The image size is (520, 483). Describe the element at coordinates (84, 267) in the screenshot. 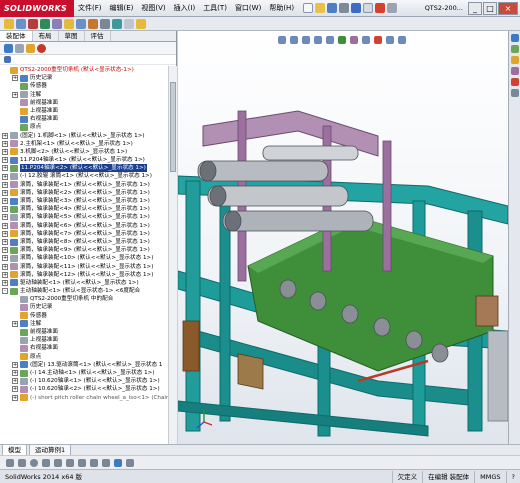

I see `tree-node: + 滚筒，轴承装配<11> (默认<<默认>_显示状态 1>)` at that location.